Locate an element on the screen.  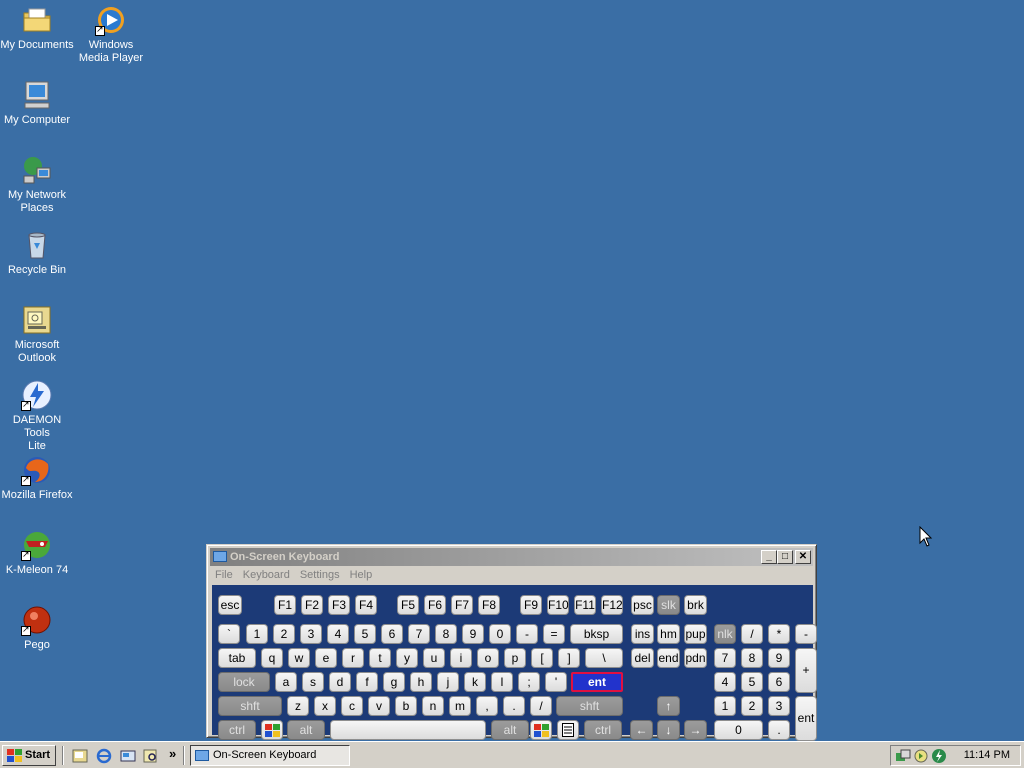
key-num-minus: - is located at coordinates (806, 634).